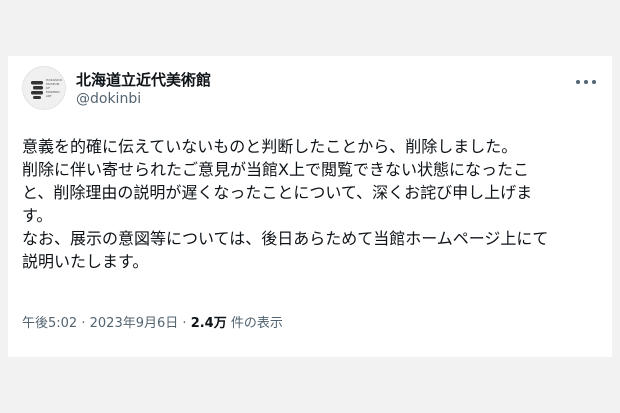  What do you see at coordinates (134, 323) in the screenshot?
I see `tweet-date: 2023年9月6日` at bounding box center [134, 323].